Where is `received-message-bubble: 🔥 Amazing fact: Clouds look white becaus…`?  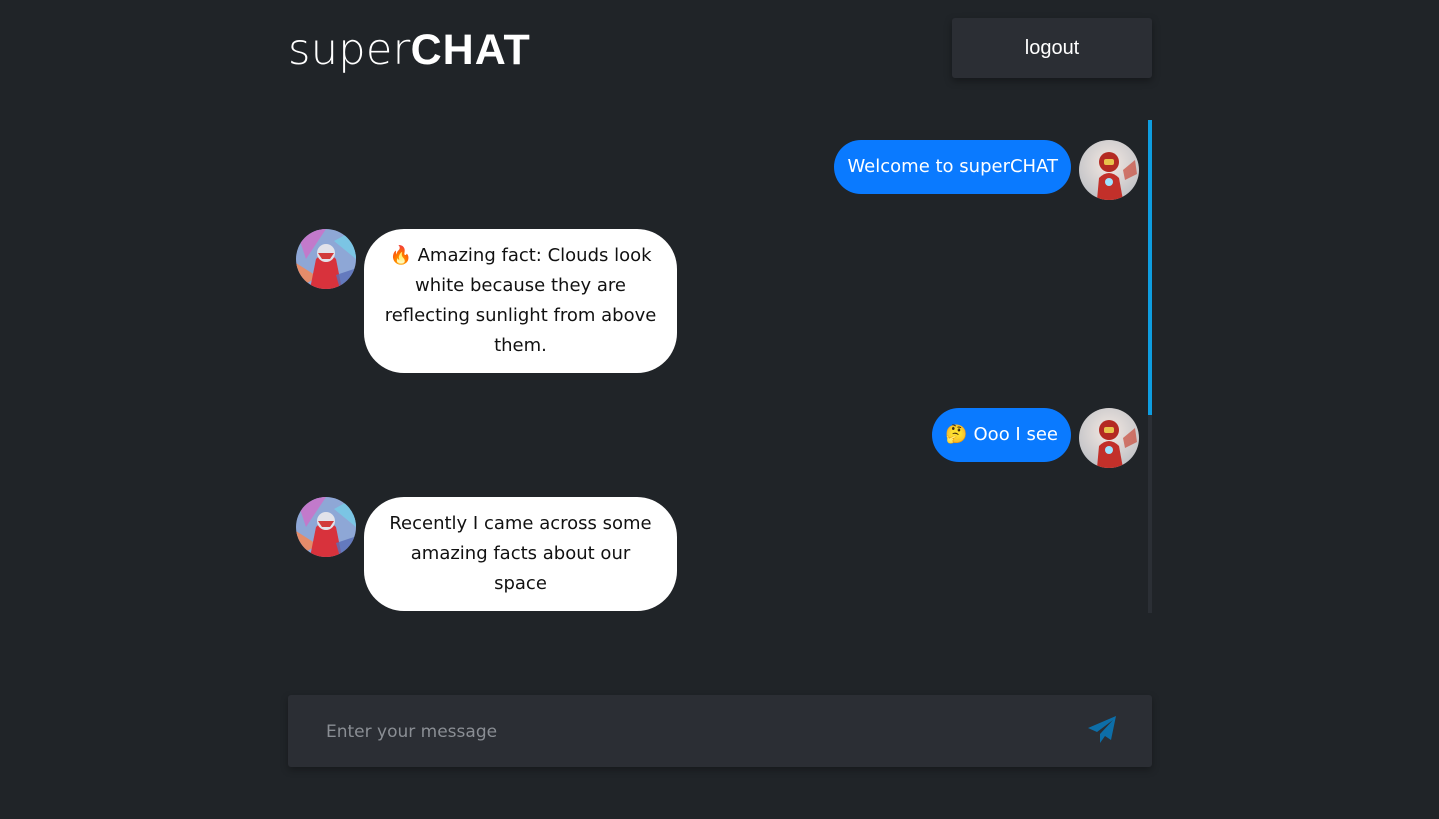 received-message-bubble: 🔥 Amazing fact: Clouds look white becaus… is located at coordinates (520, 301).